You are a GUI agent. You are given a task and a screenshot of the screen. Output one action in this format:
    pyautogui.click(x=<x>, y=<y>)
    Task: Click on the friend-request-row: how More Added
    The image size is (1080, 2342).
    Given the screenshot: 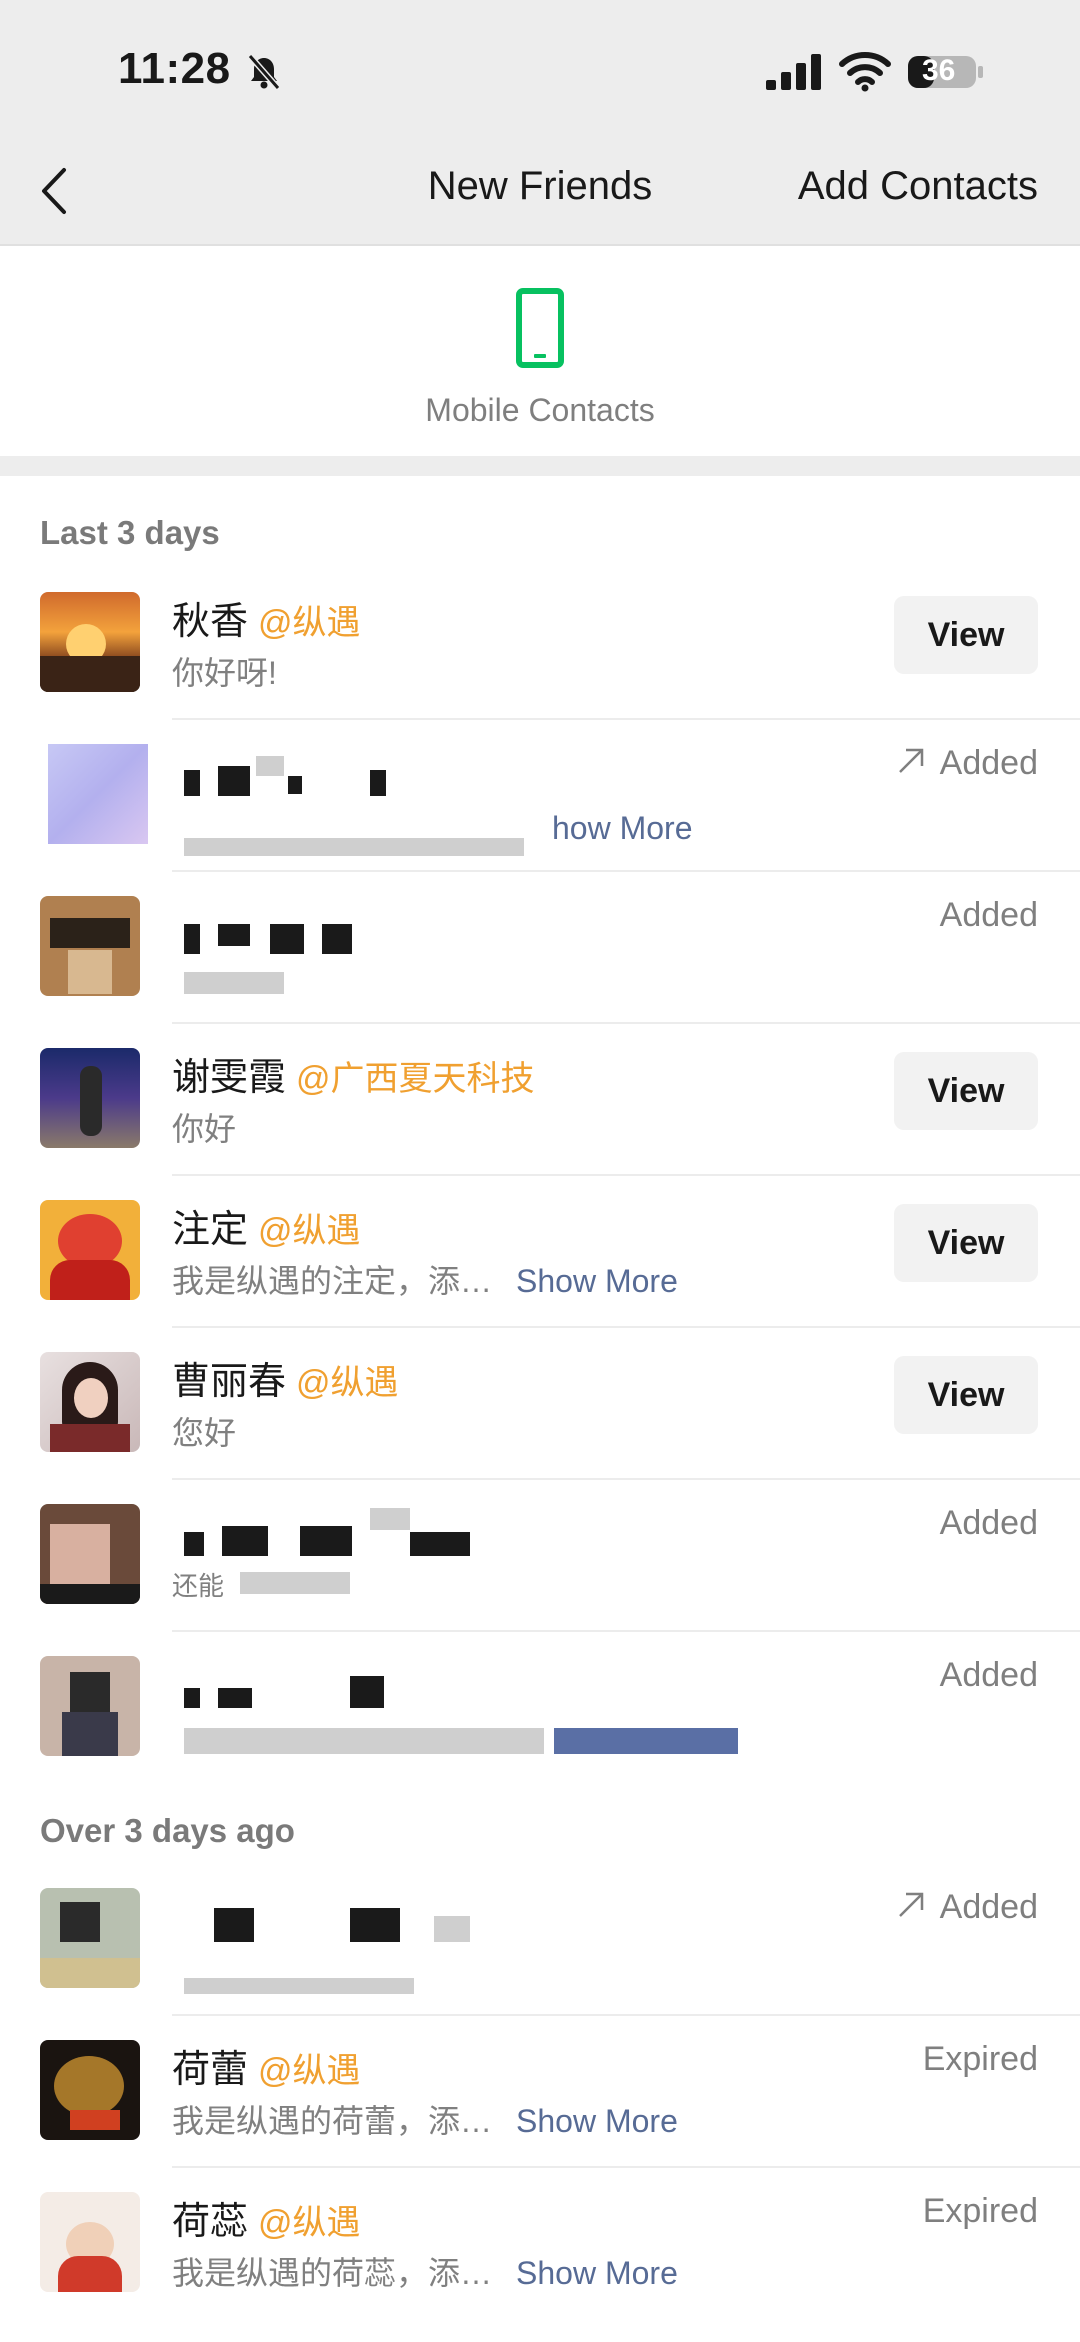 What is the action you would take?
    pyautogui.click(x=540, y=796)
    